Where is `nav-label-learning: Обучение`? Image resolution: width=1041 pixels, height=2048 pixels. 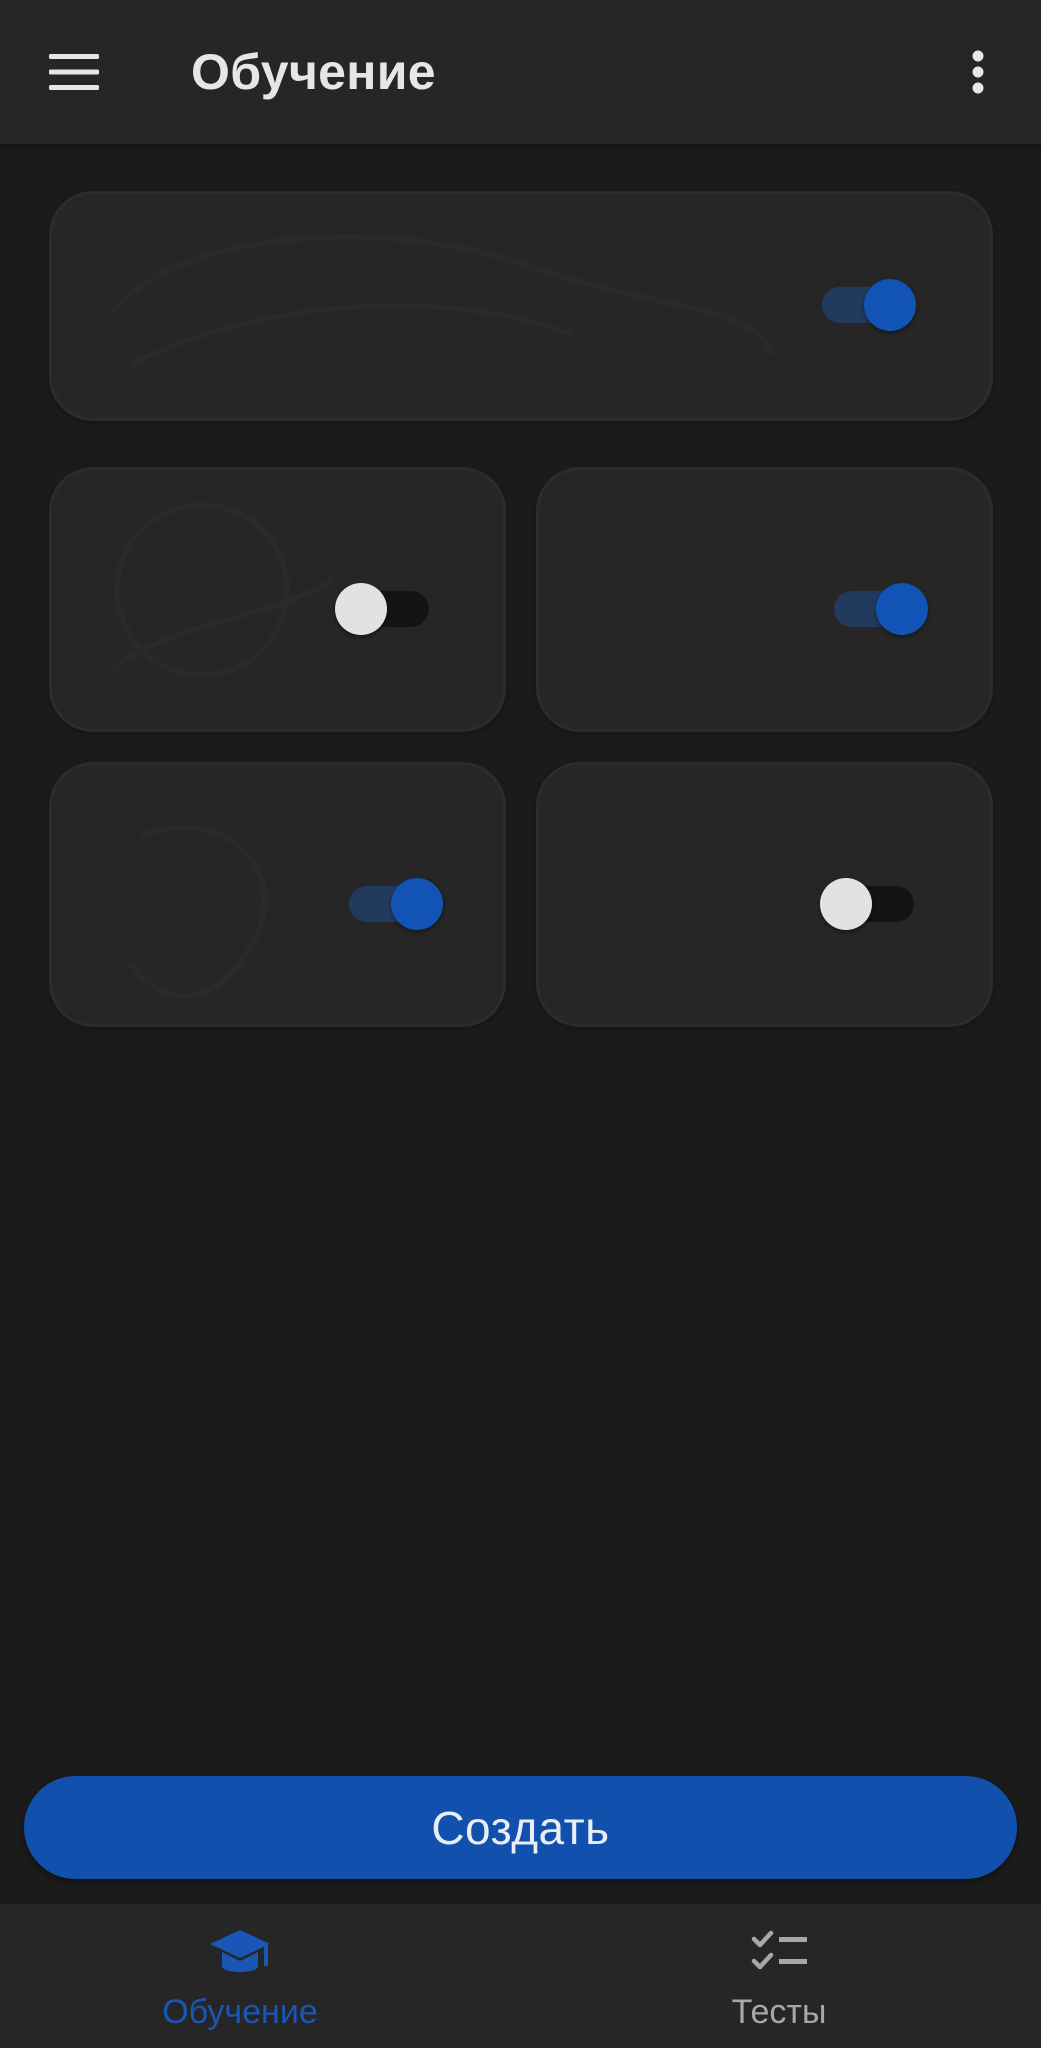
nav-label-learning: Обучение is located at coordinates (240, 2012).